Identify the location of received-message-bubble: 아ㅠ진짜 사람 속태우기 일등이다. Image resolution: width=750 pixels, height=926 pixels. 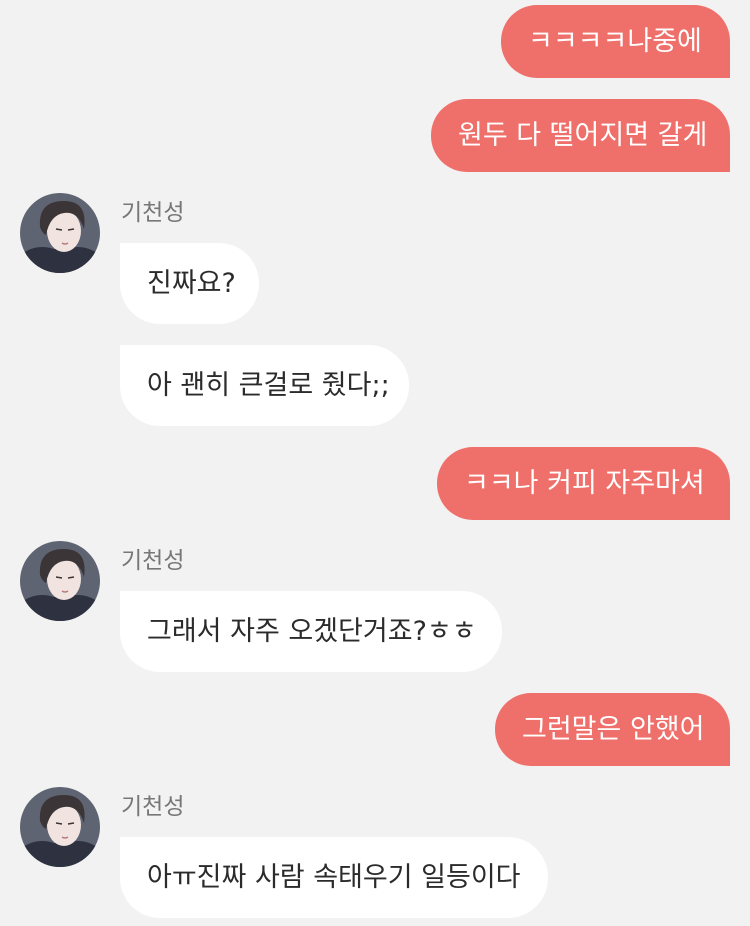
(334, 877).